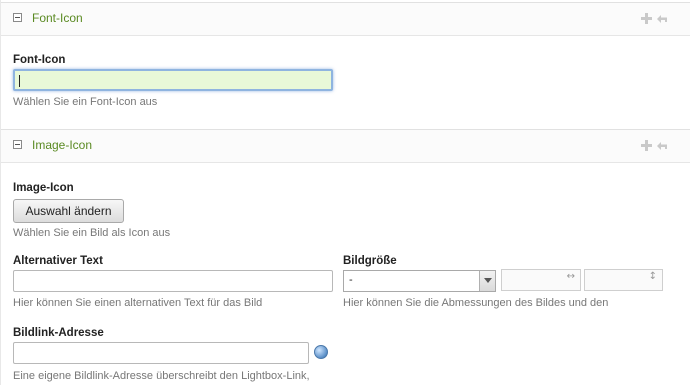 The height and width of the screenshot is (385, 691). I want to click on image-height-input: ↕, so click(623, 280).